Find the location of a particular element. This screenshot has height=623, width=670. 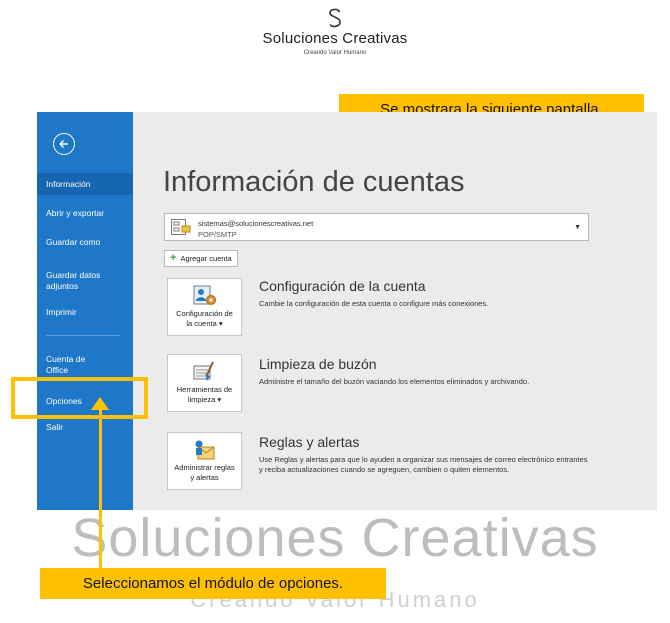

back-arrow-icon is located at coordinates (63, 144).